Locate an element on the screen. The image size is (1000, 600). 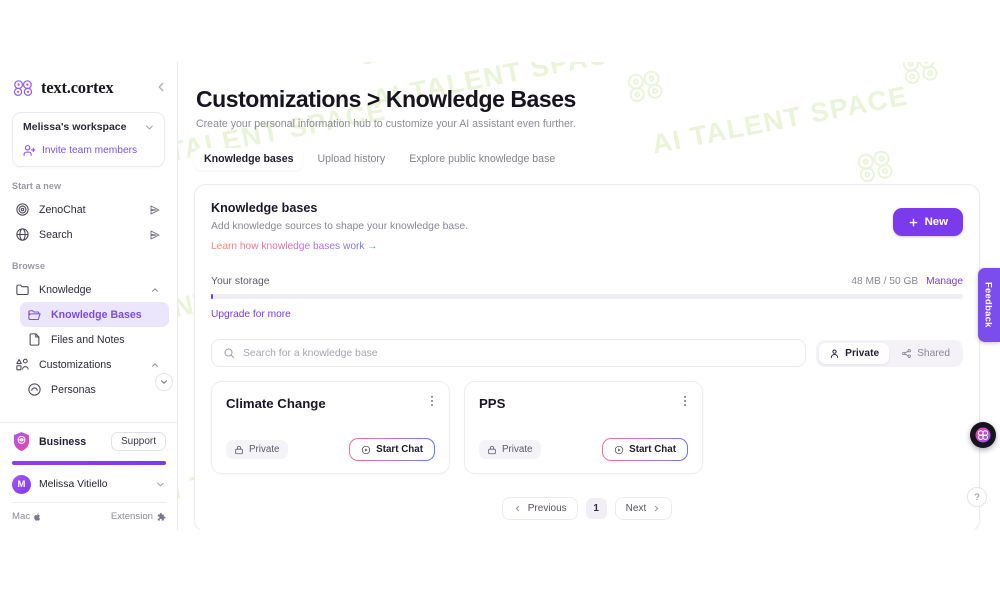
sidebar-item-label: Customizations is located at coordinates (75, 364).